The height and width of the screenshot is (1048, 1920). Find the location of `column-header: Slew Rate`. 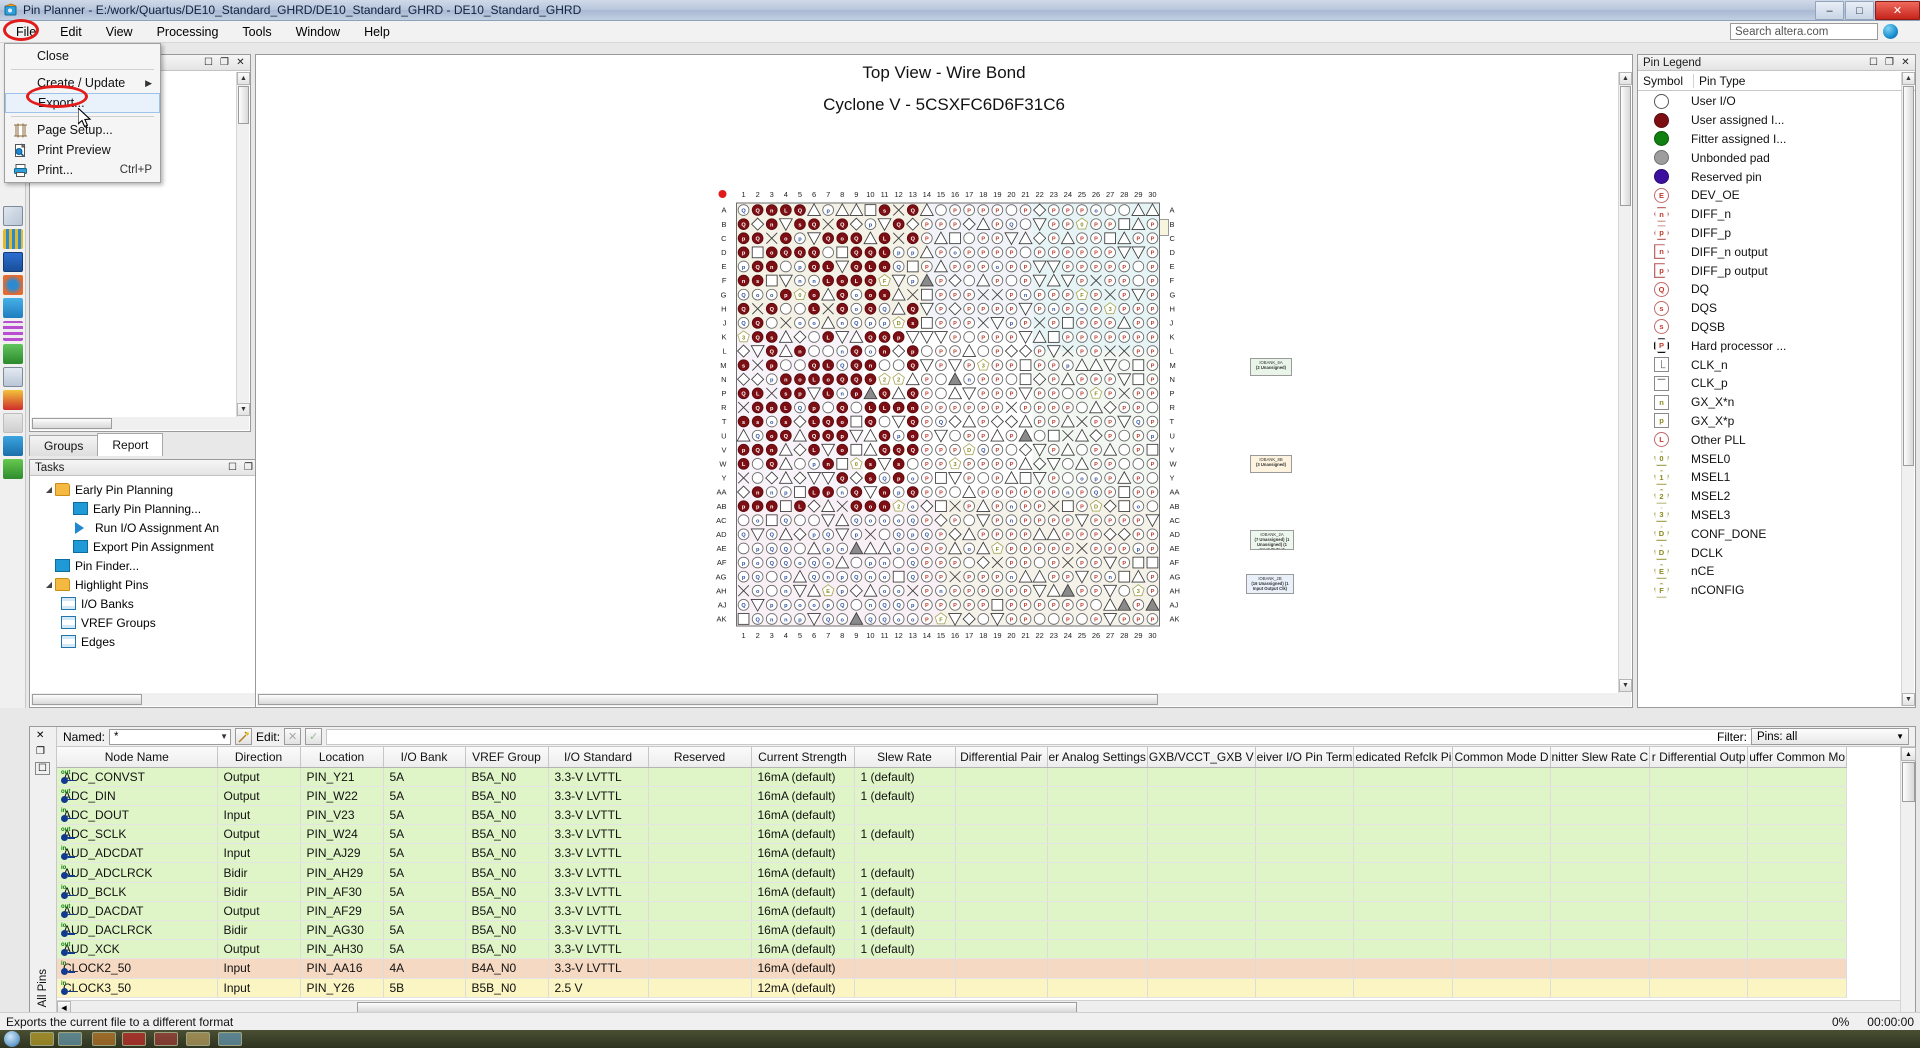

column-header: Slew Rate is located at coordinates (905, 757).